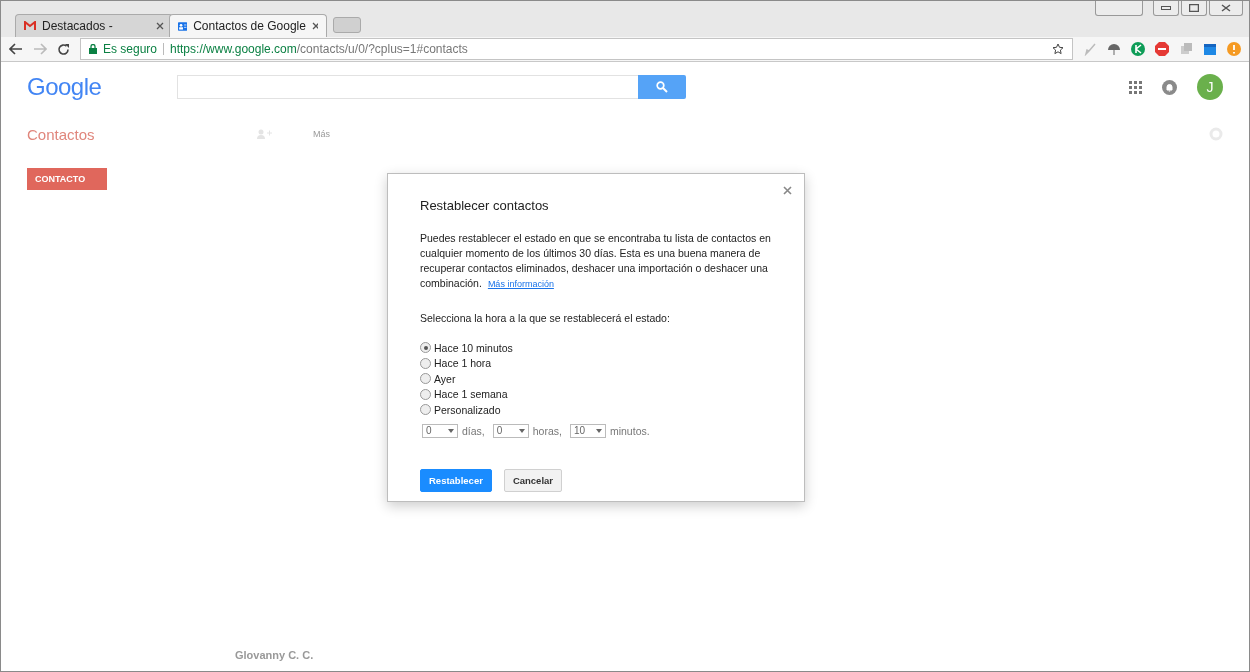 This screenshot has height=672, width=1250. I want to click on minimize-button, so click(1166, 8).